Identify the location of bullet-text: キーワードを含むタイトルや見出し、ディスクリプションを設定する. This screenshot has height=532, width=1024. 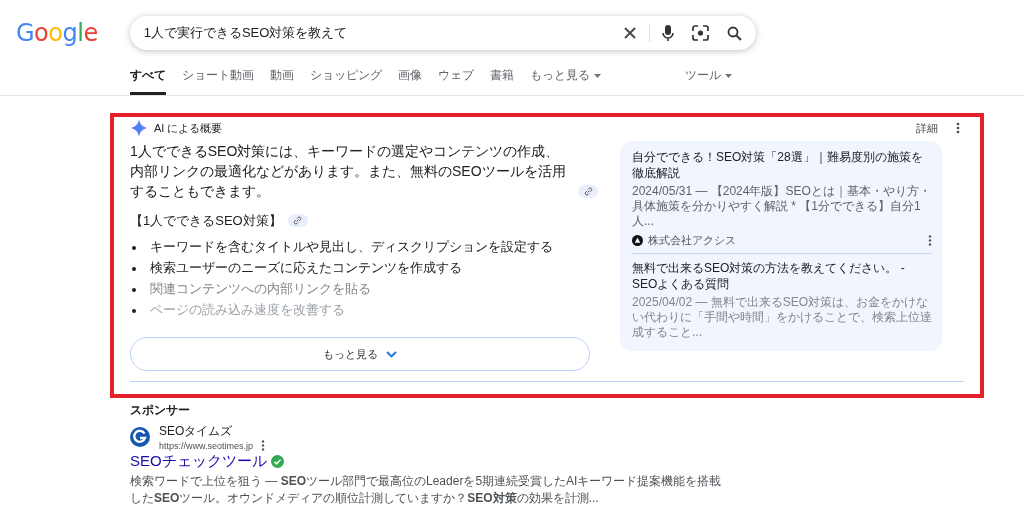
(351, 247).